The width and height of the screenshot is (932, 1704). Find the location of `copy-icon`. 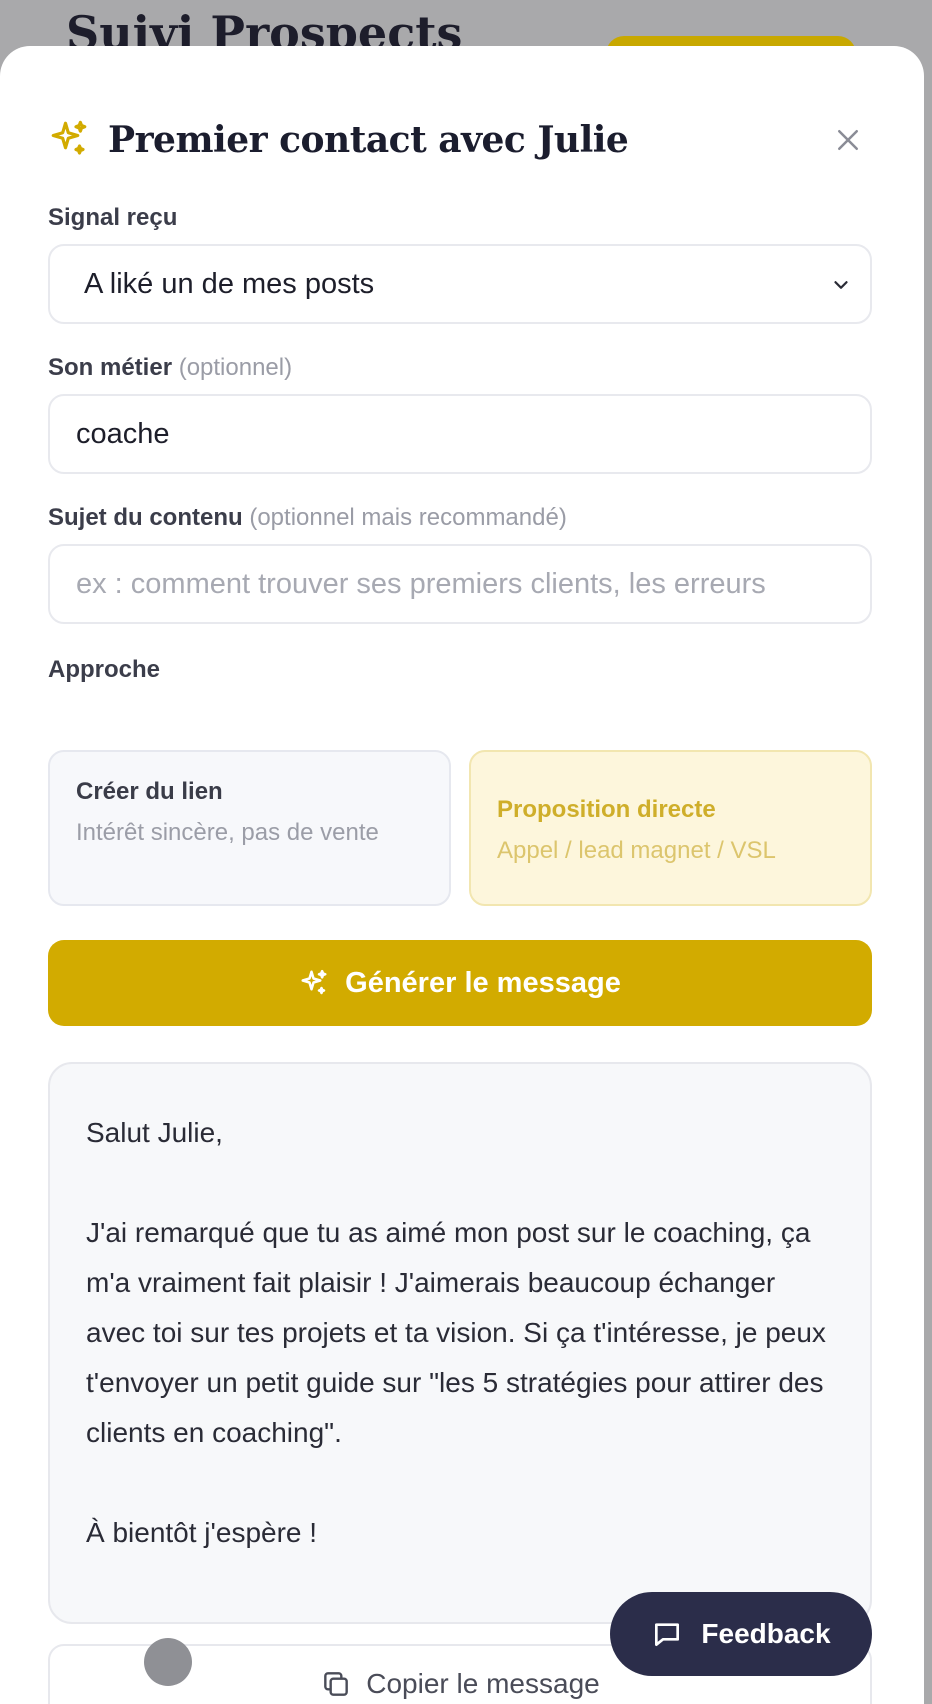

copy-icon is located at coordinates (336, 1684).